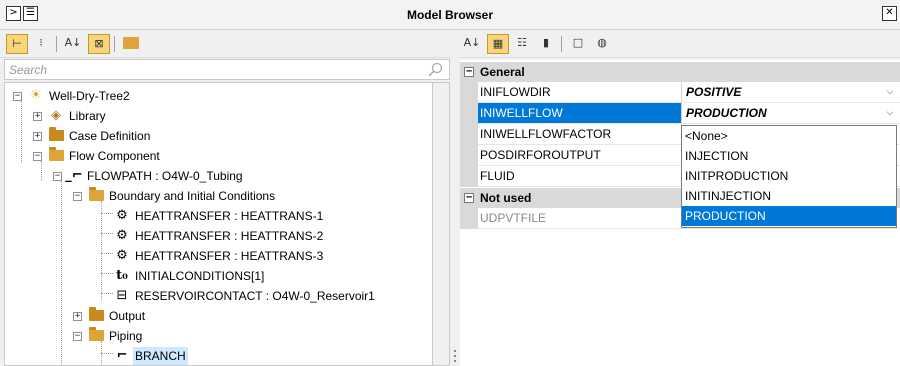 This screenshot has height=366, width=900. I want to click on tree-node-label: Well-Dry-Tree2, so click(89, 96).